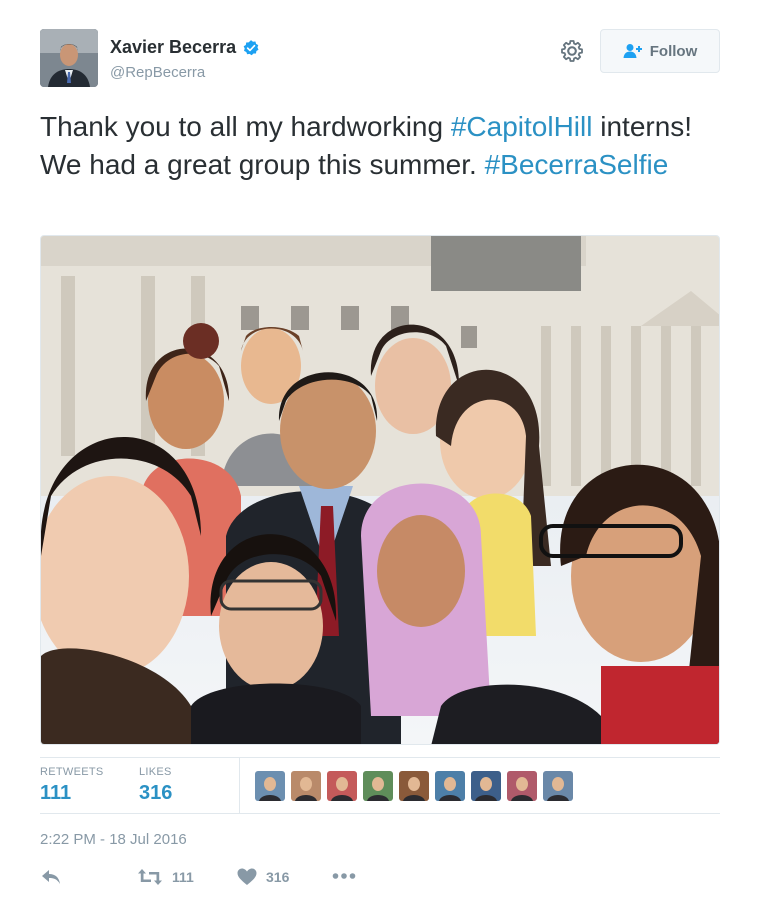  I want to click on likes-stat: LIKES 316, so click(155, 785).